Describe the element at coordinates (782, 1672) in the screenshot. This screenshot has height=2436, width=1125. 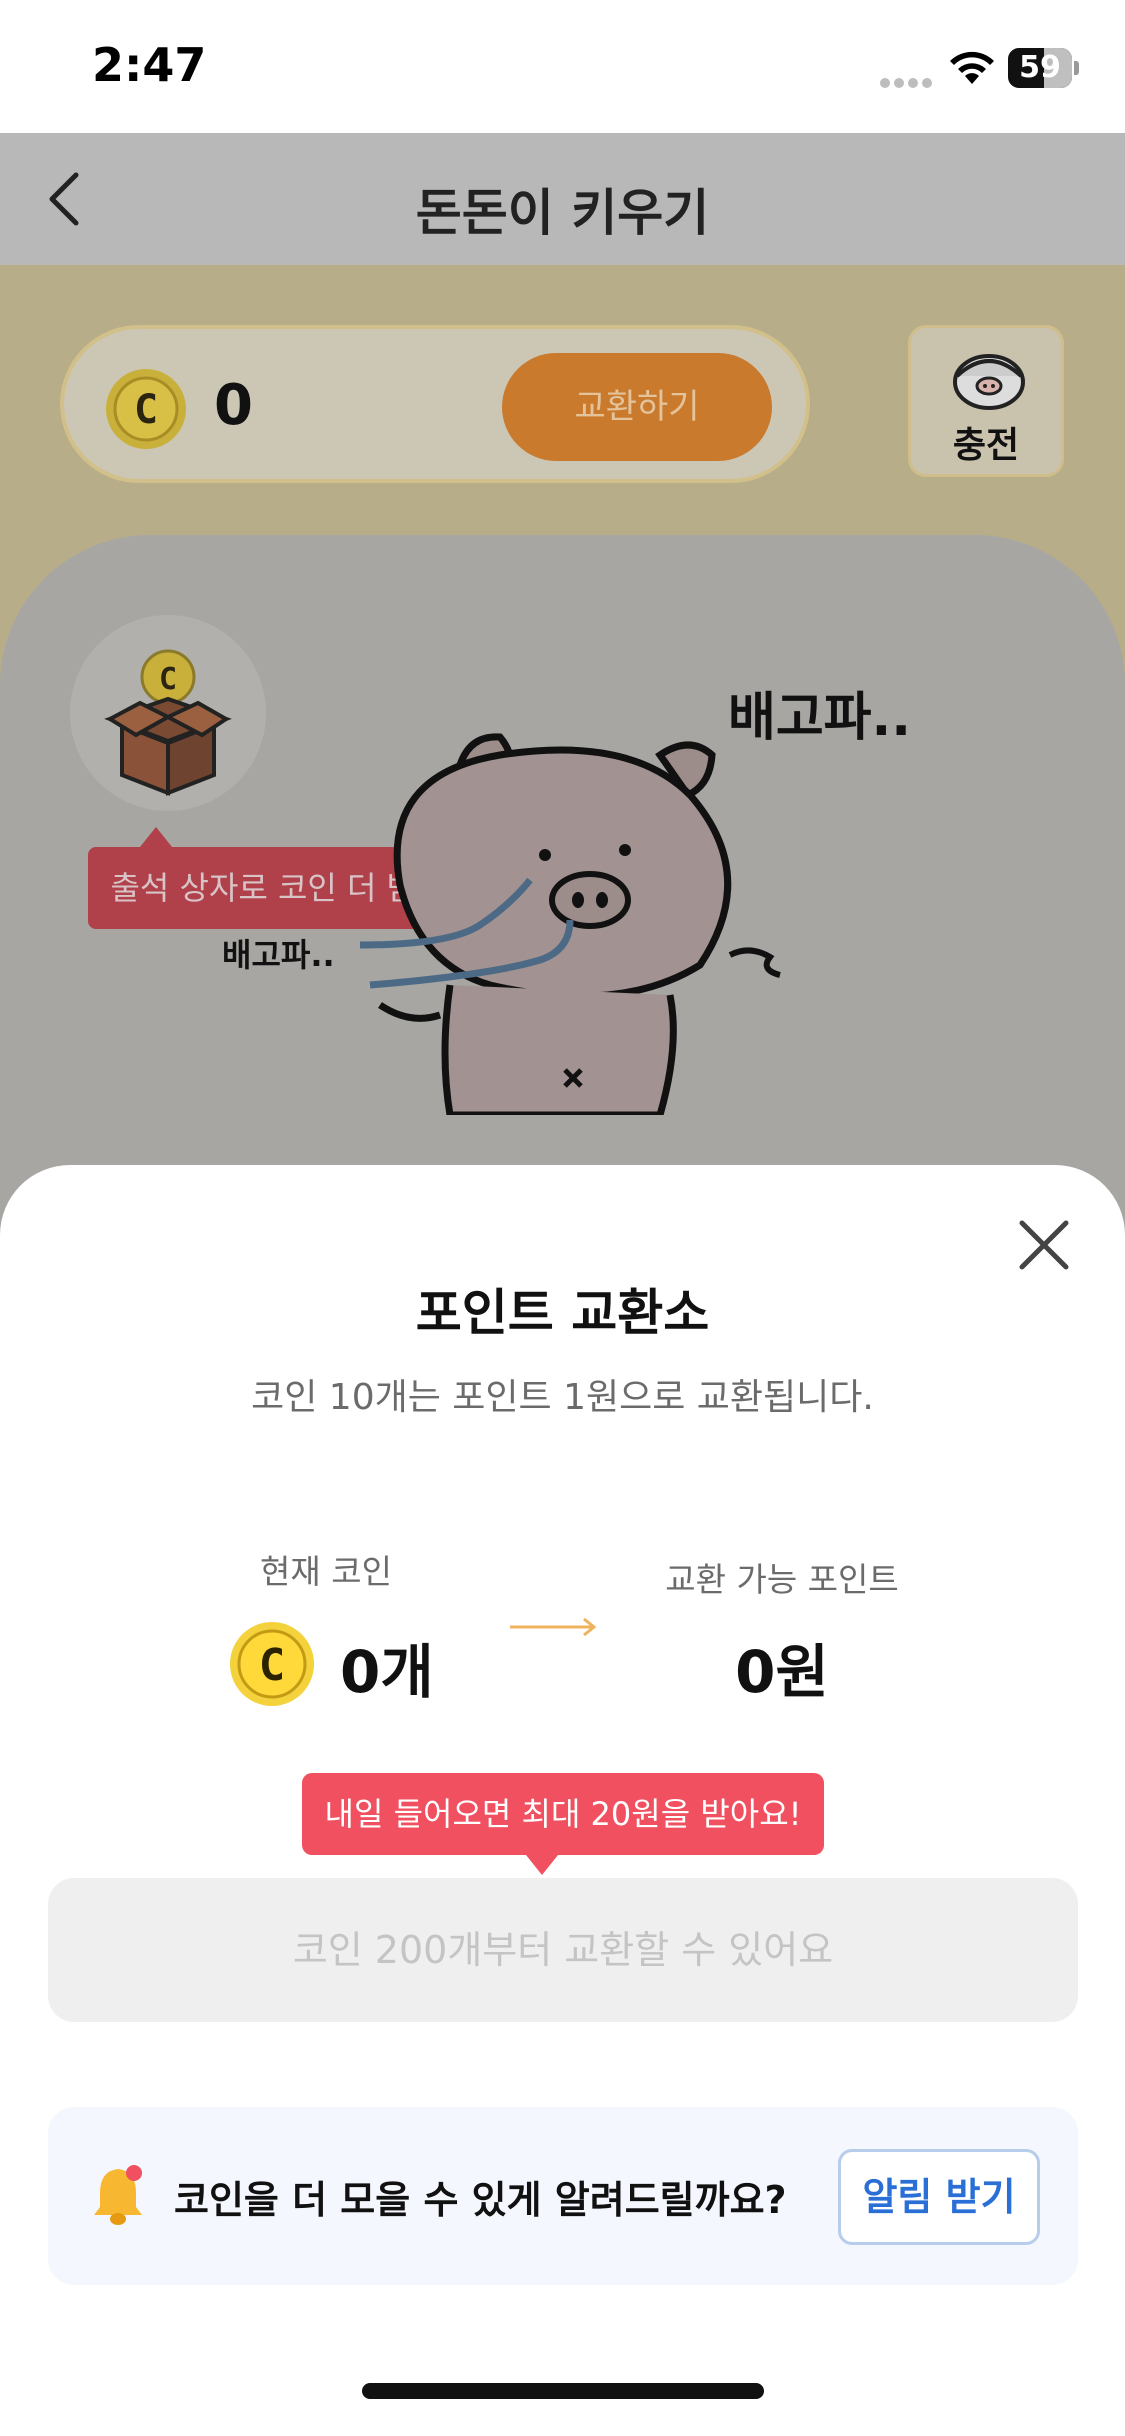
I see `exchangeable-points-value: 0원` at that location.